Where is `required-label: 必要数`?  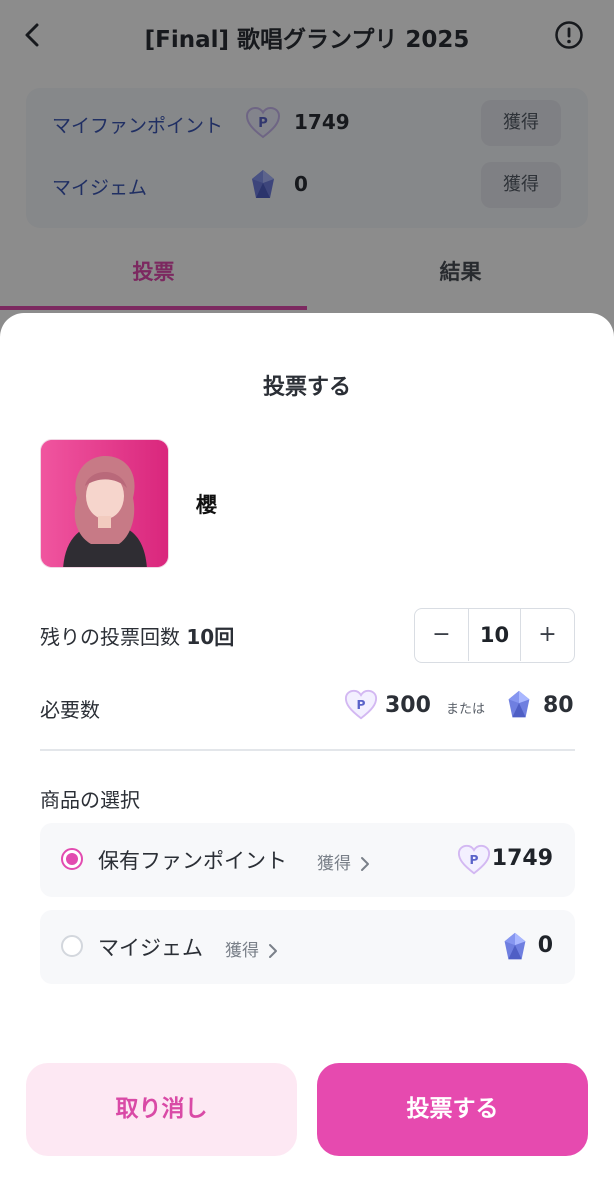 required-label: 必要数 is located at coordinates (70, 710).